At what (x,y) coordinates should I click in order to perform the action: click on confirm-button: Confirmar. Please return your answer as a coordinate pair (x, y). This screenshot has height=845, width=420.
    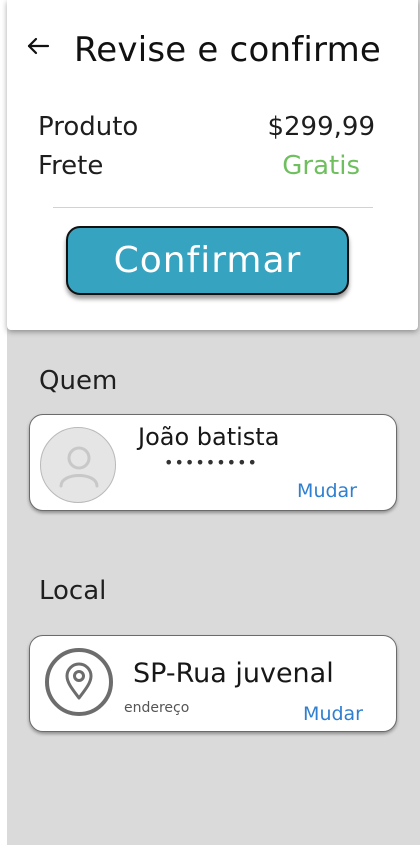
    Looking at the image, I should click on (207, 260).